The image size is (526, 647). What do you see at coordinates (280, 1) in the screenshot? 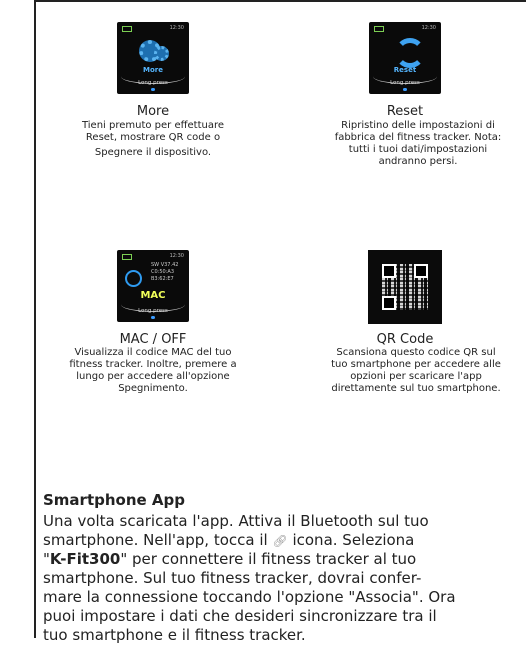
I see `frame-top-border` at bounding box center [280, 1].